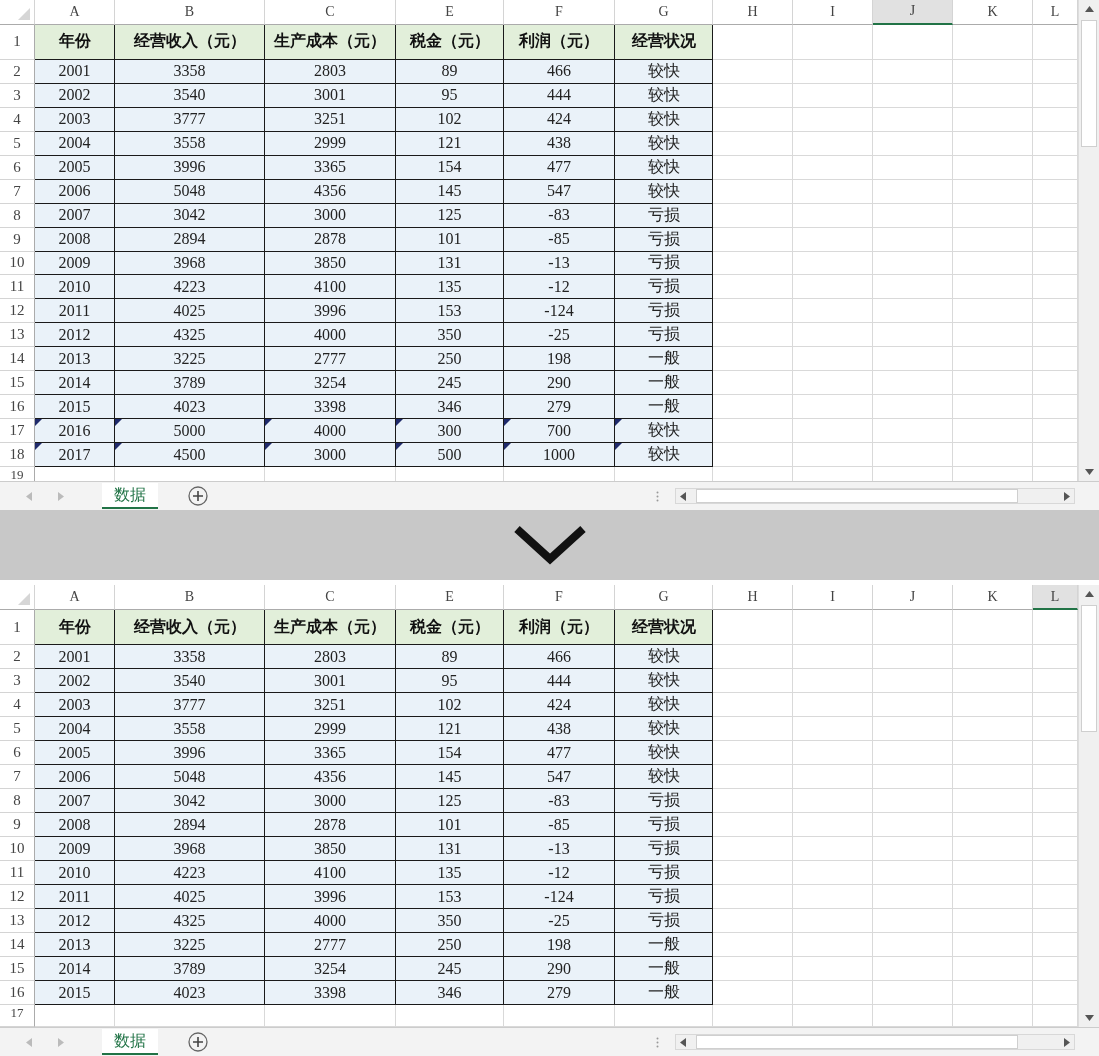 This screenshot has height=1056, width=1099. I want to click on column-header: G, so click(664, 12).